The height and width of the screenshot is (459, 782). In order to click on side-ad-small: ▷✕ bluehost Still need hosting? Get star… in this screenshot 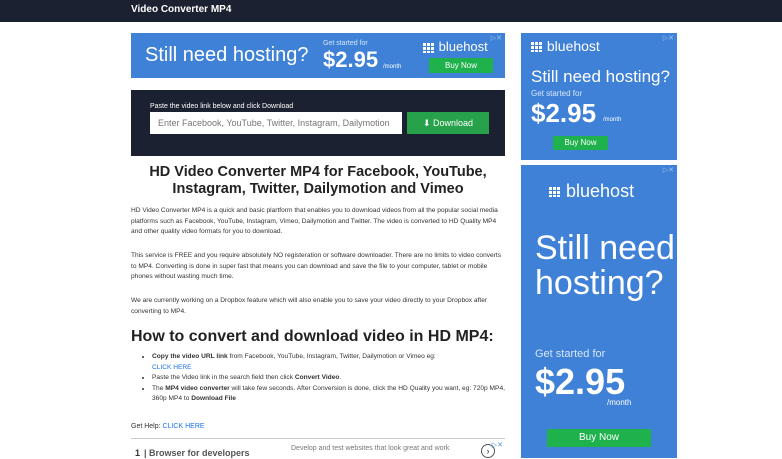, I will do `click(599, 96)`.